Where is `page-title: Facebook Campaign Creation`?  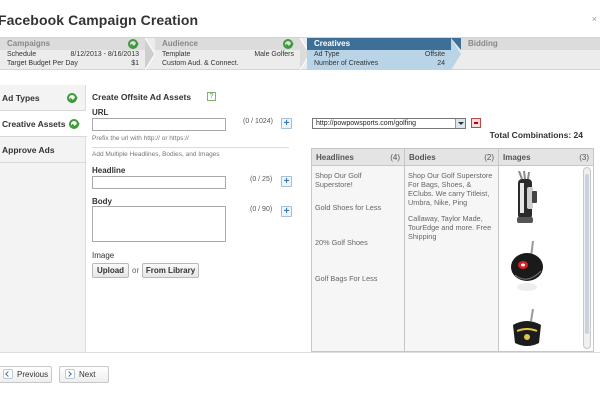 page-title: Facebook Campaign Creation is located at coordinates (99, 20).